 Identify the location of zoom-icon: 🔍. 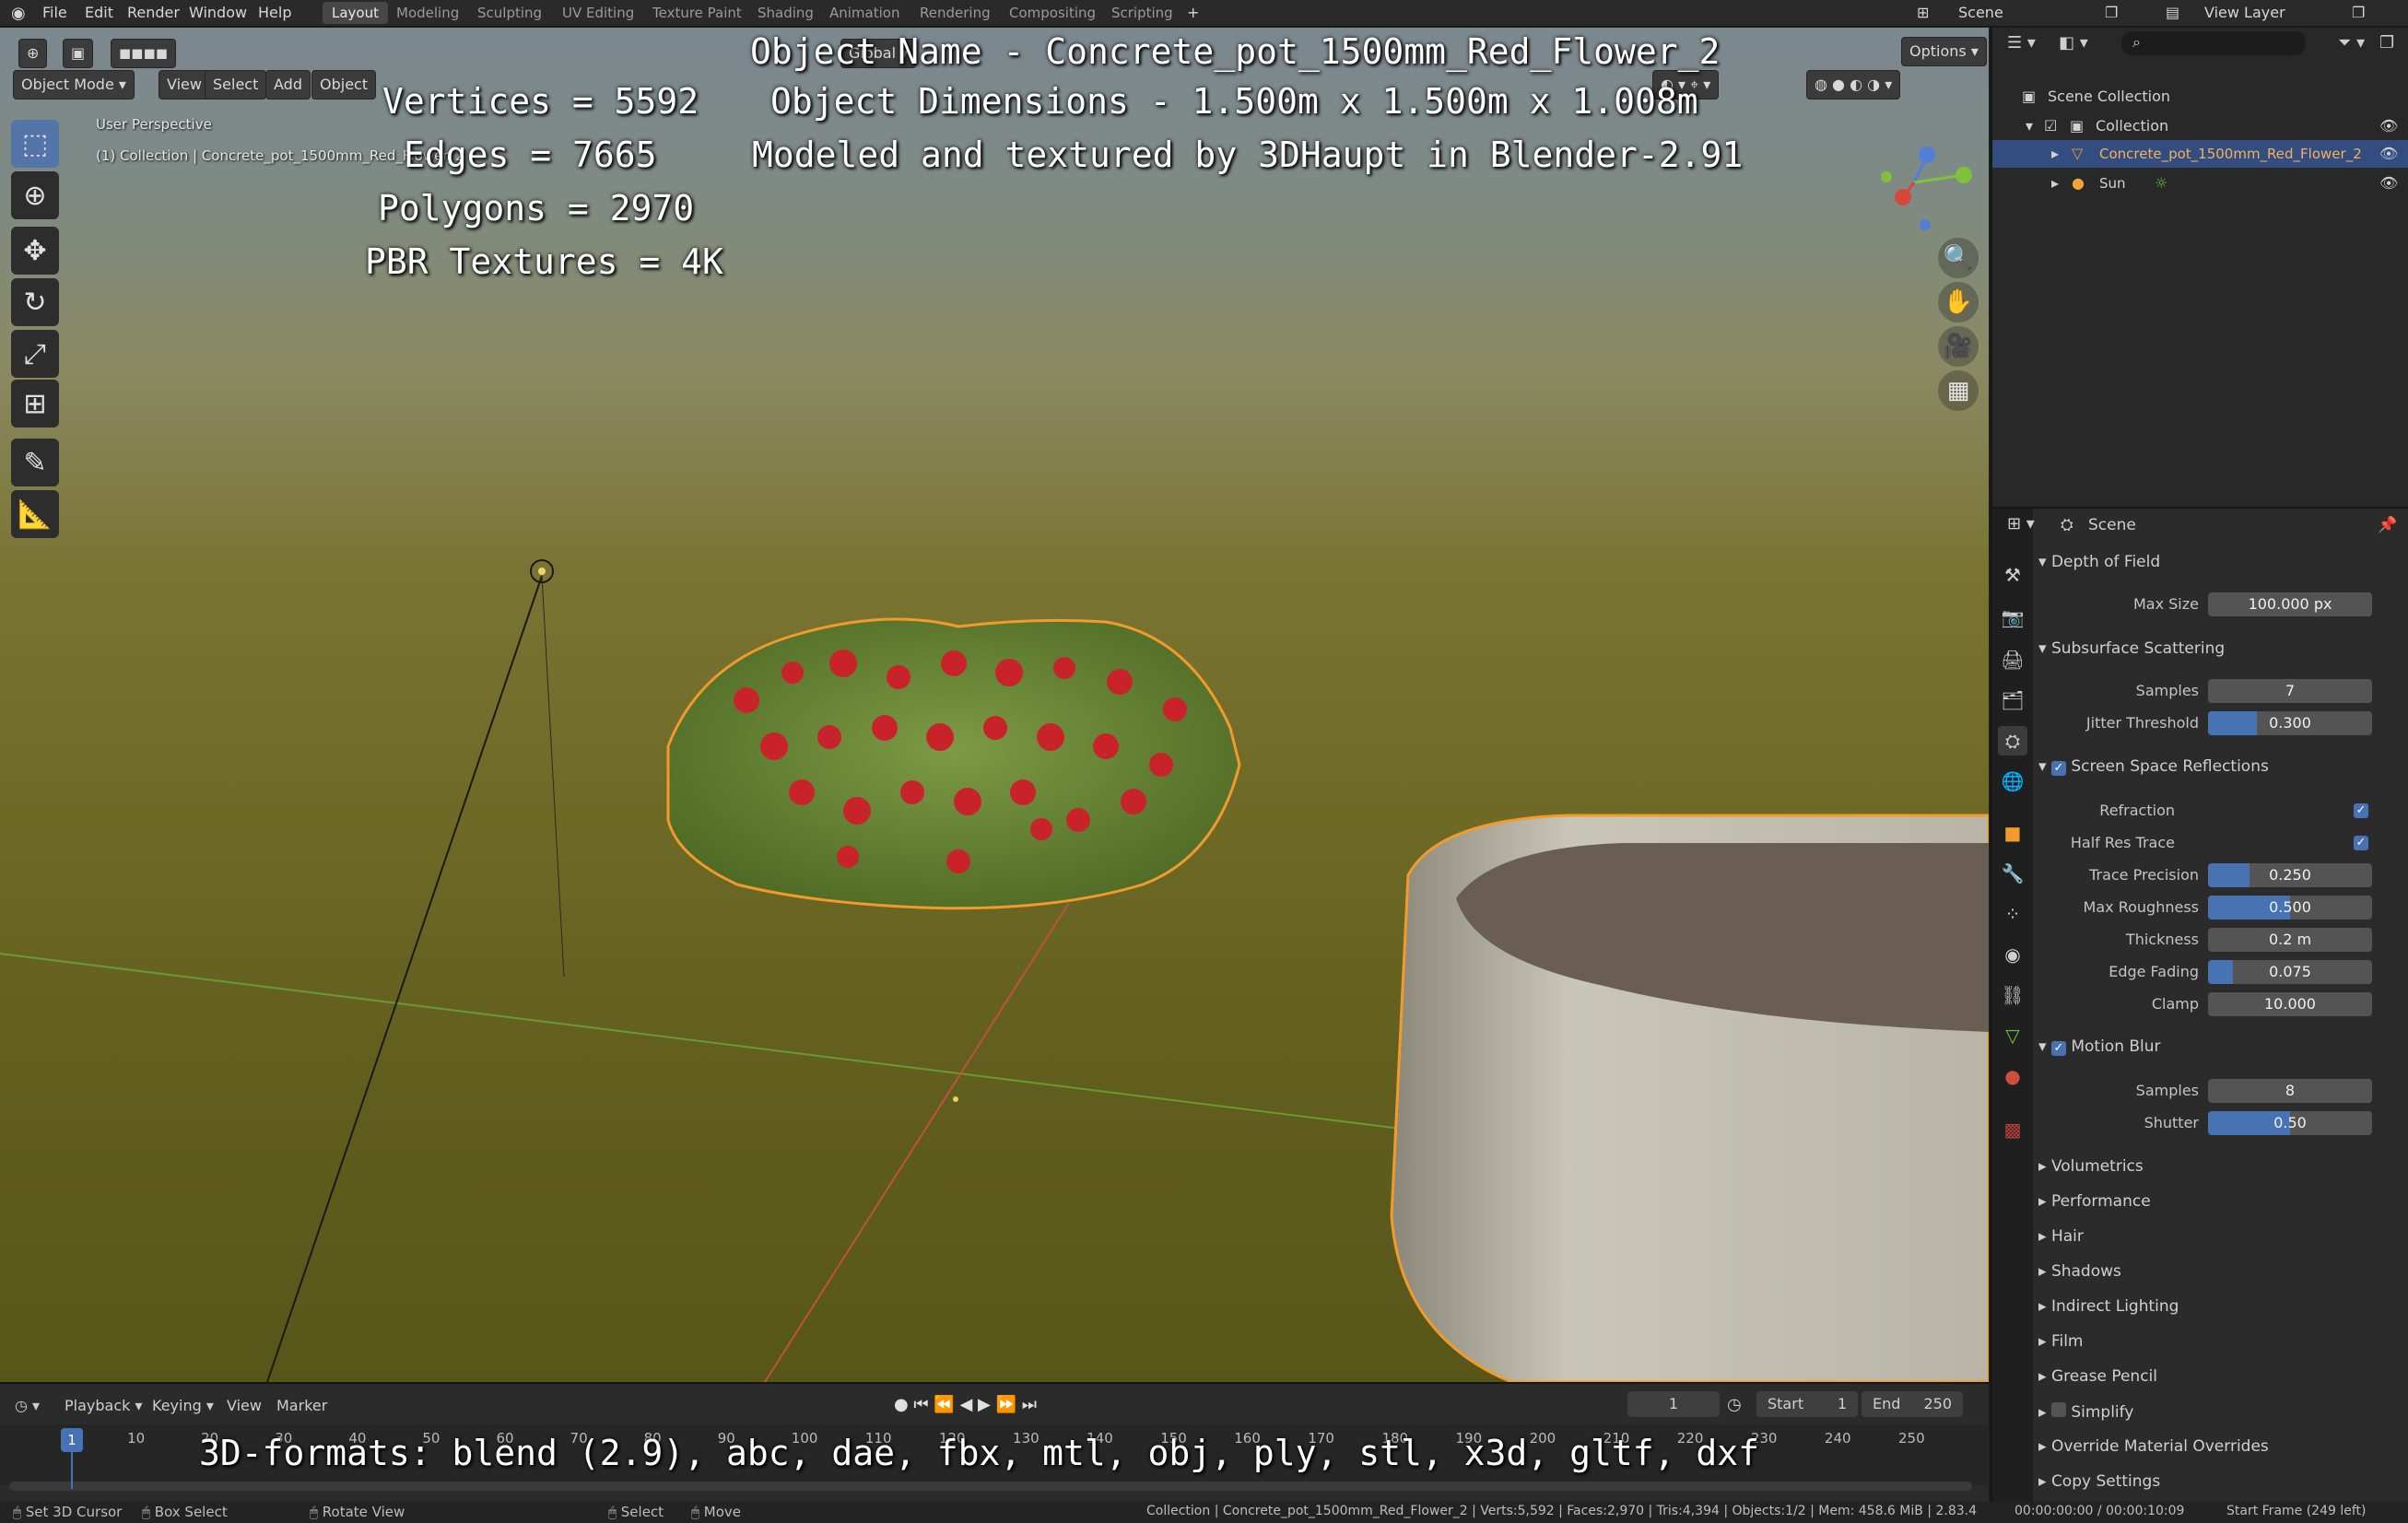
(1958, 258).